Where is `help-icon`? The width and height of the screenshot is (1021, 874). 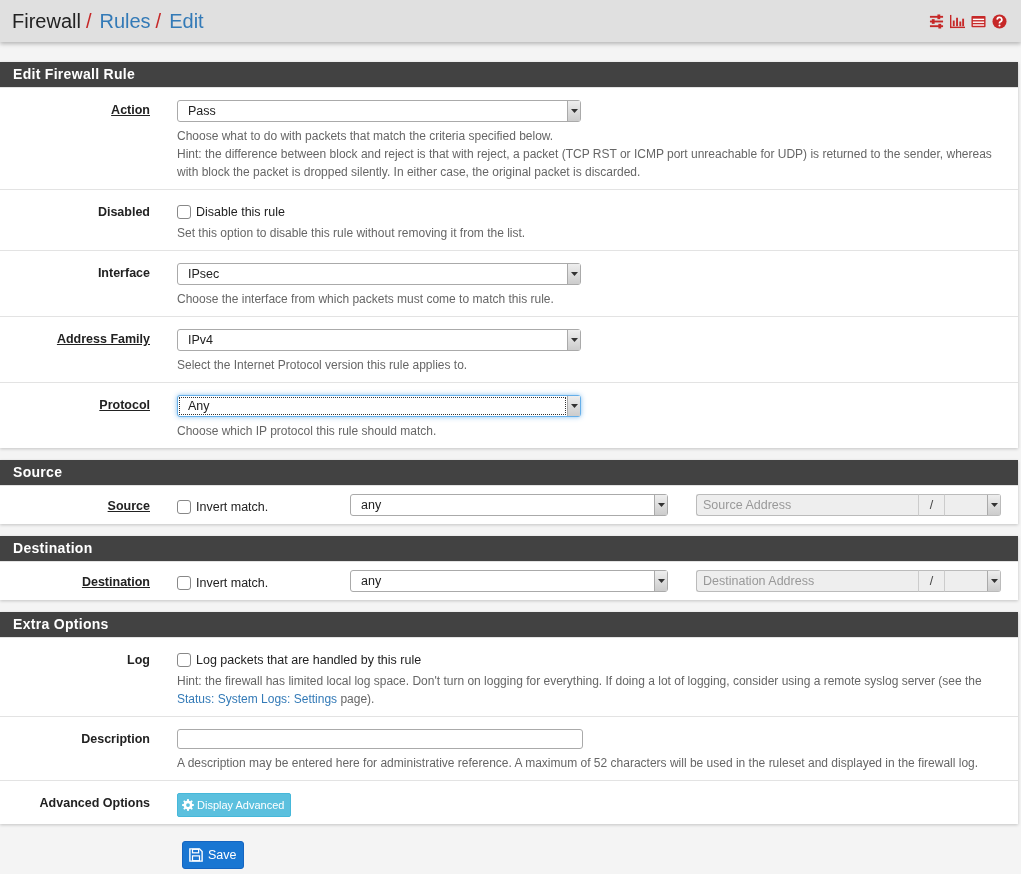
help-icon is located at coordinates (999, 21).